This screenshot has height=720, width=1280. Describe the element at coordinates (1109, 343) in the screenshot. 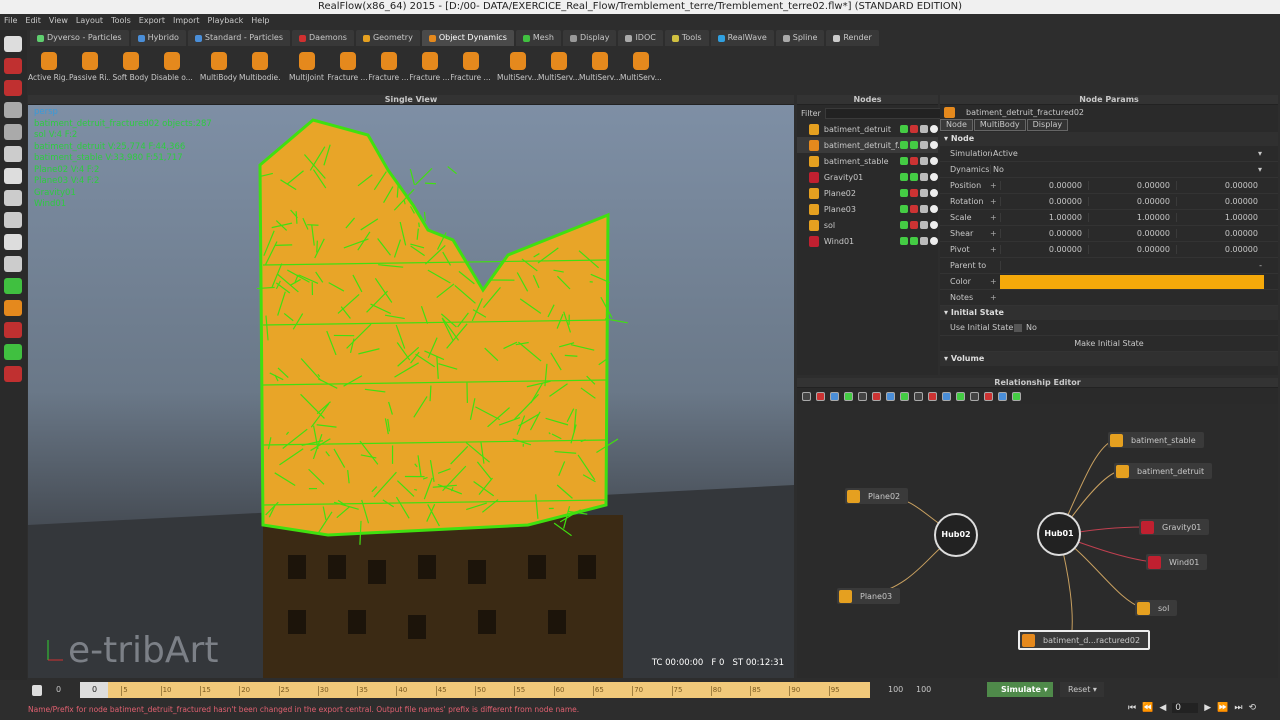

I see `make-initial-button: Make Initial State` at that location.